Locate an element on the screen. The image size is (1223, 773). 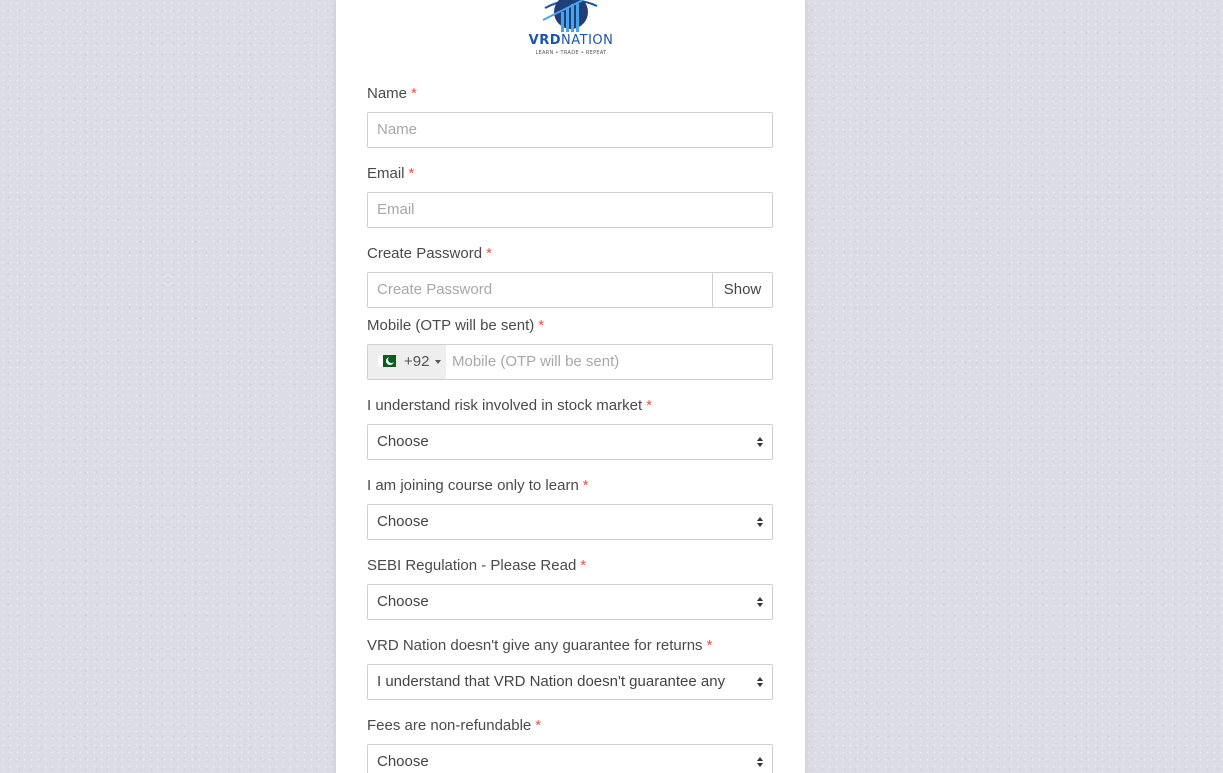
caret-down-icon is located at coordinates (438, 362).